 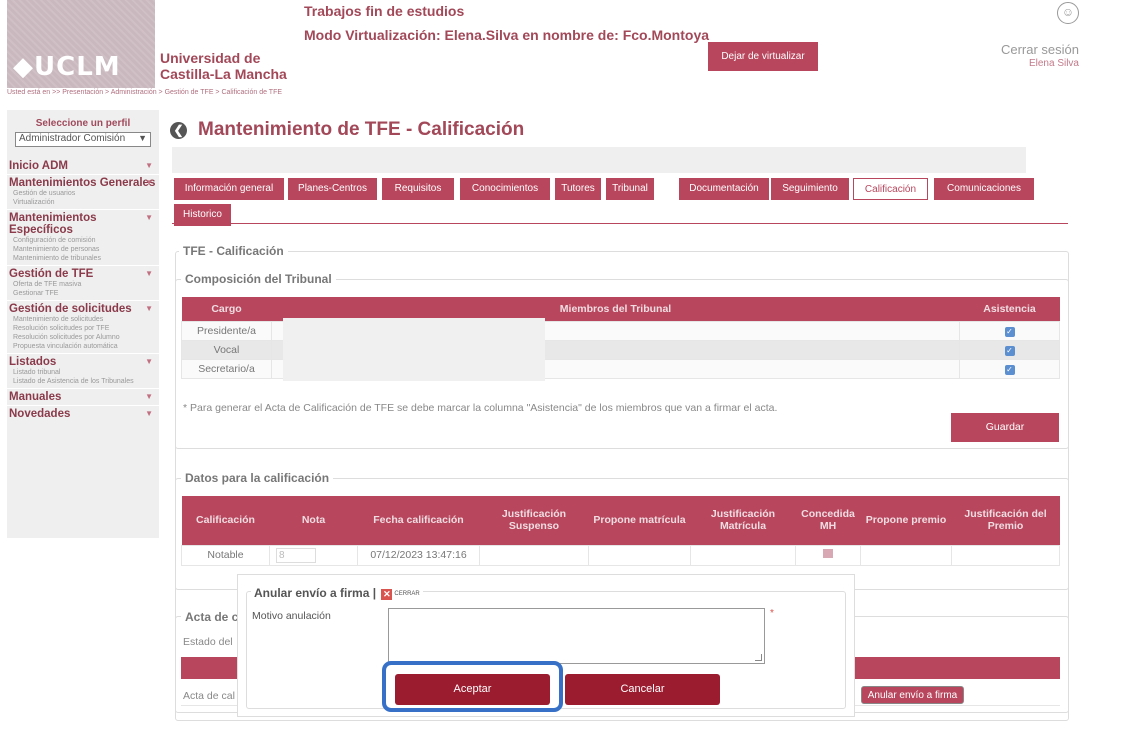 What do you see at coordinates (599, 160) in the screenshot?
I see `info-bar` at bounding box center [599, 160].